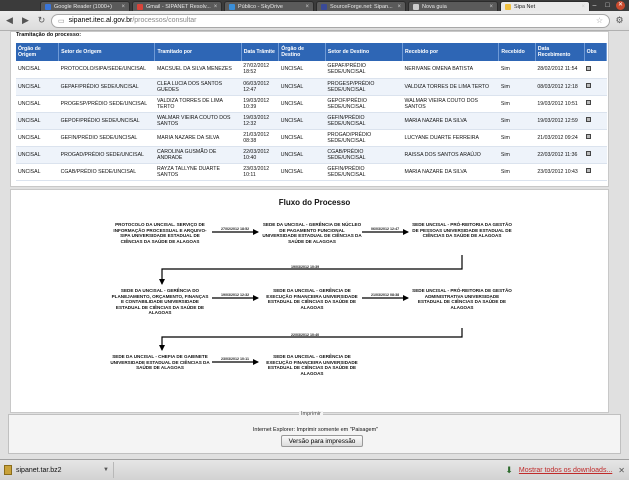 This screenshot has width=629, height=480. What do you see at coordinates (305, 267) in the screenshot?
I see `flow-edge-label: 19/03/2012 10:39` at bounding box center [305, 267].